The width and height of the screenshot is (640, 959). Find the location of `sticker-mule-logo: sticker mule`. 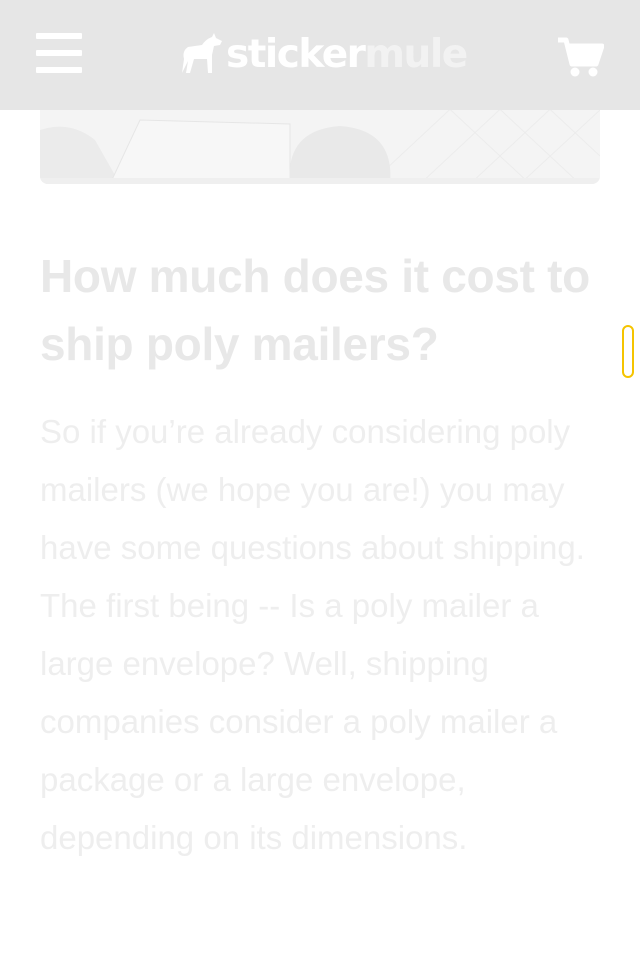

sticker-mule-logo: sticker mule is located at coordinates (323, 54).